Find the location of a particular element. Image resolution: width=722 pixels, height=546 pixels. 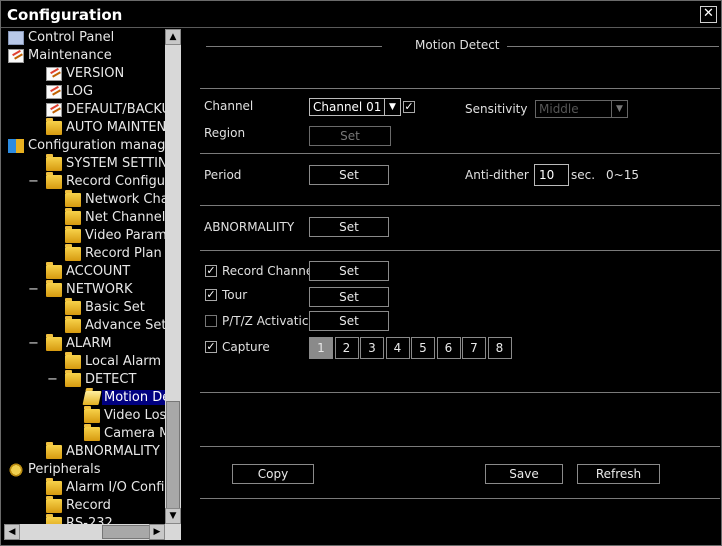

capture-channel-button: 6 is located at coordinates (448, 348).